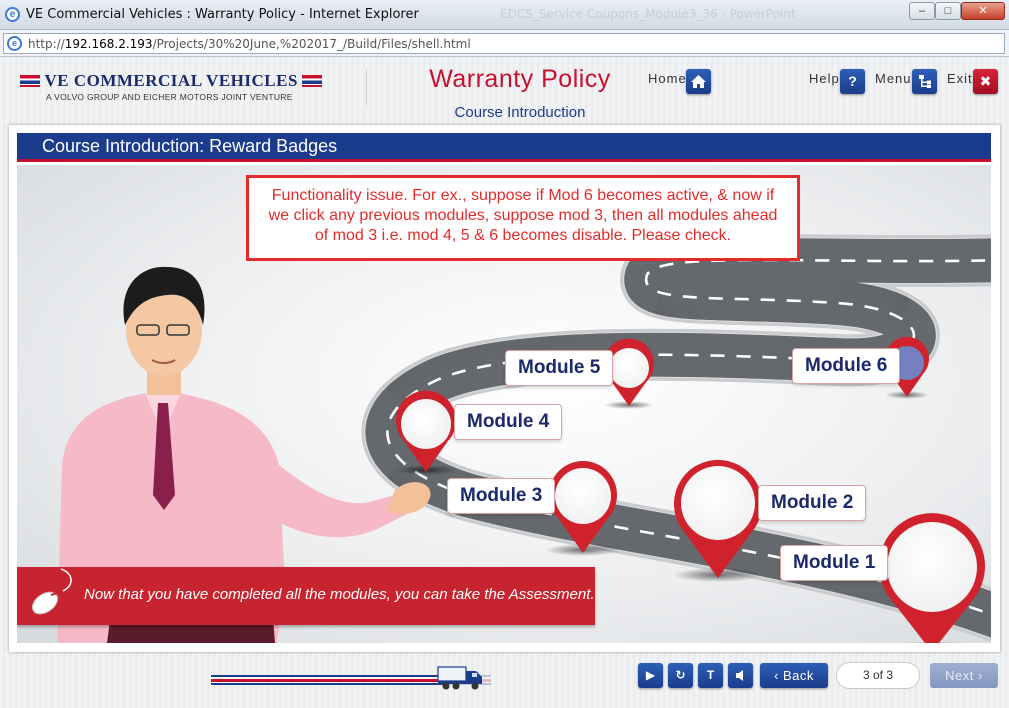  What do you see at coordinates (983, 11) in the screenshot?
I see `close-window-button: ✕` at bounding box center [983, 11].